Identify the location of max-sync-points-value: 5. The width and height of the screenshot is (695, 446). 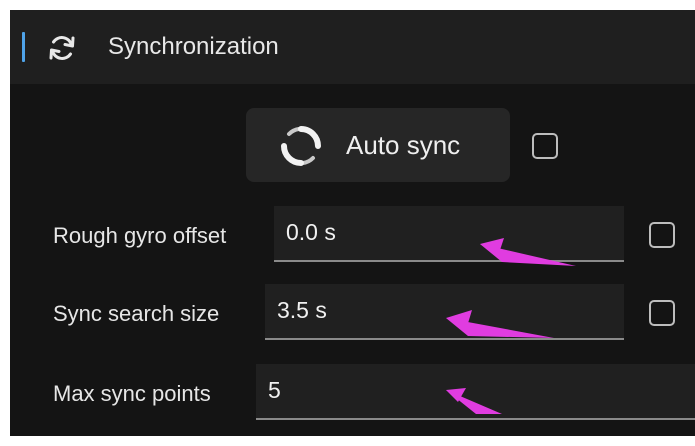
(274, 390).